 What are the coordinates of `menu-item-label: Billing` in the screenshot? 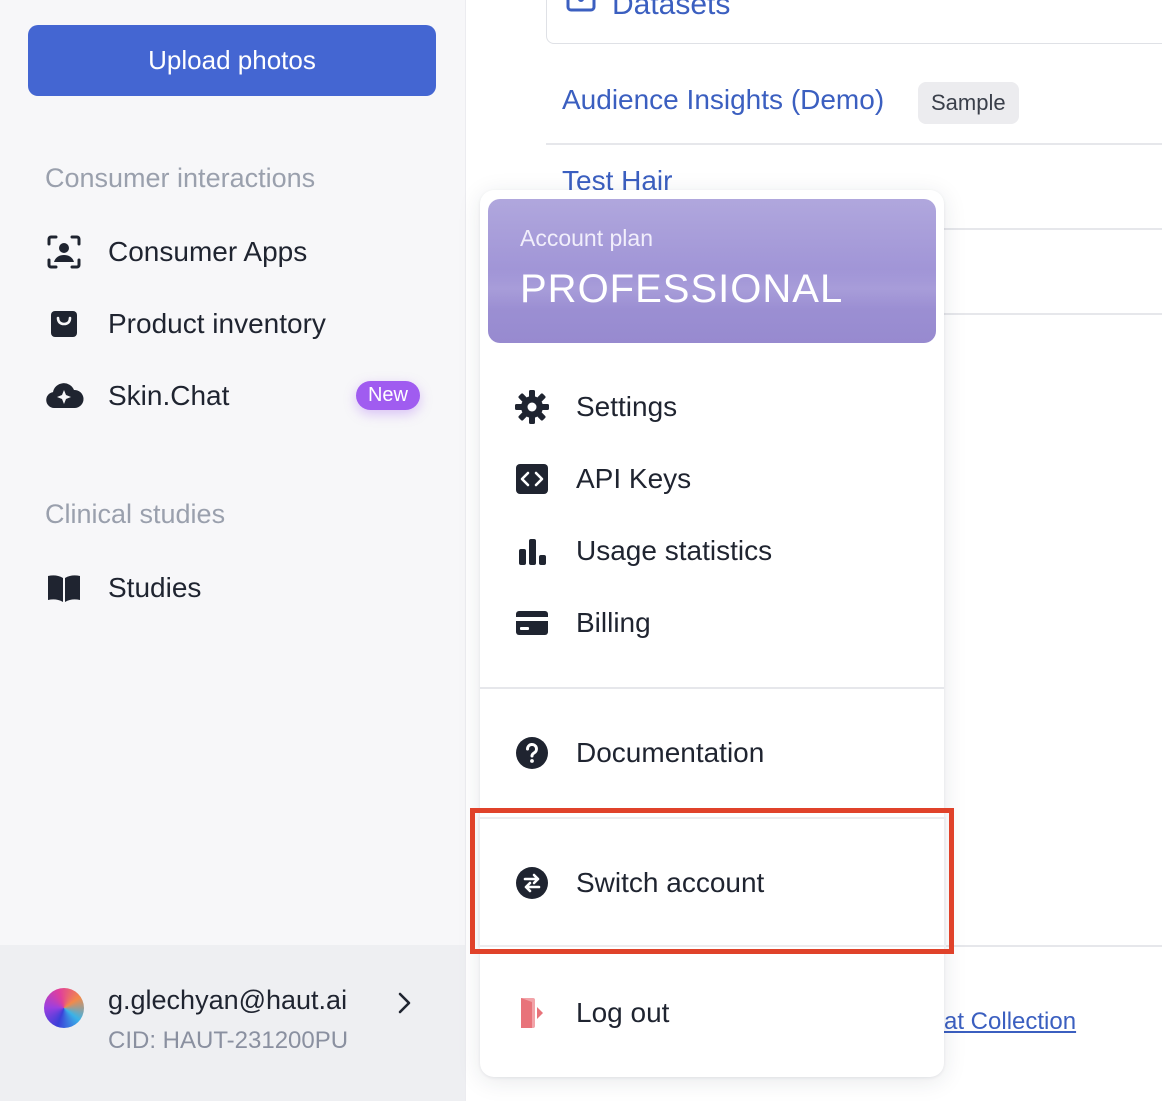 It's located at (613, 622).